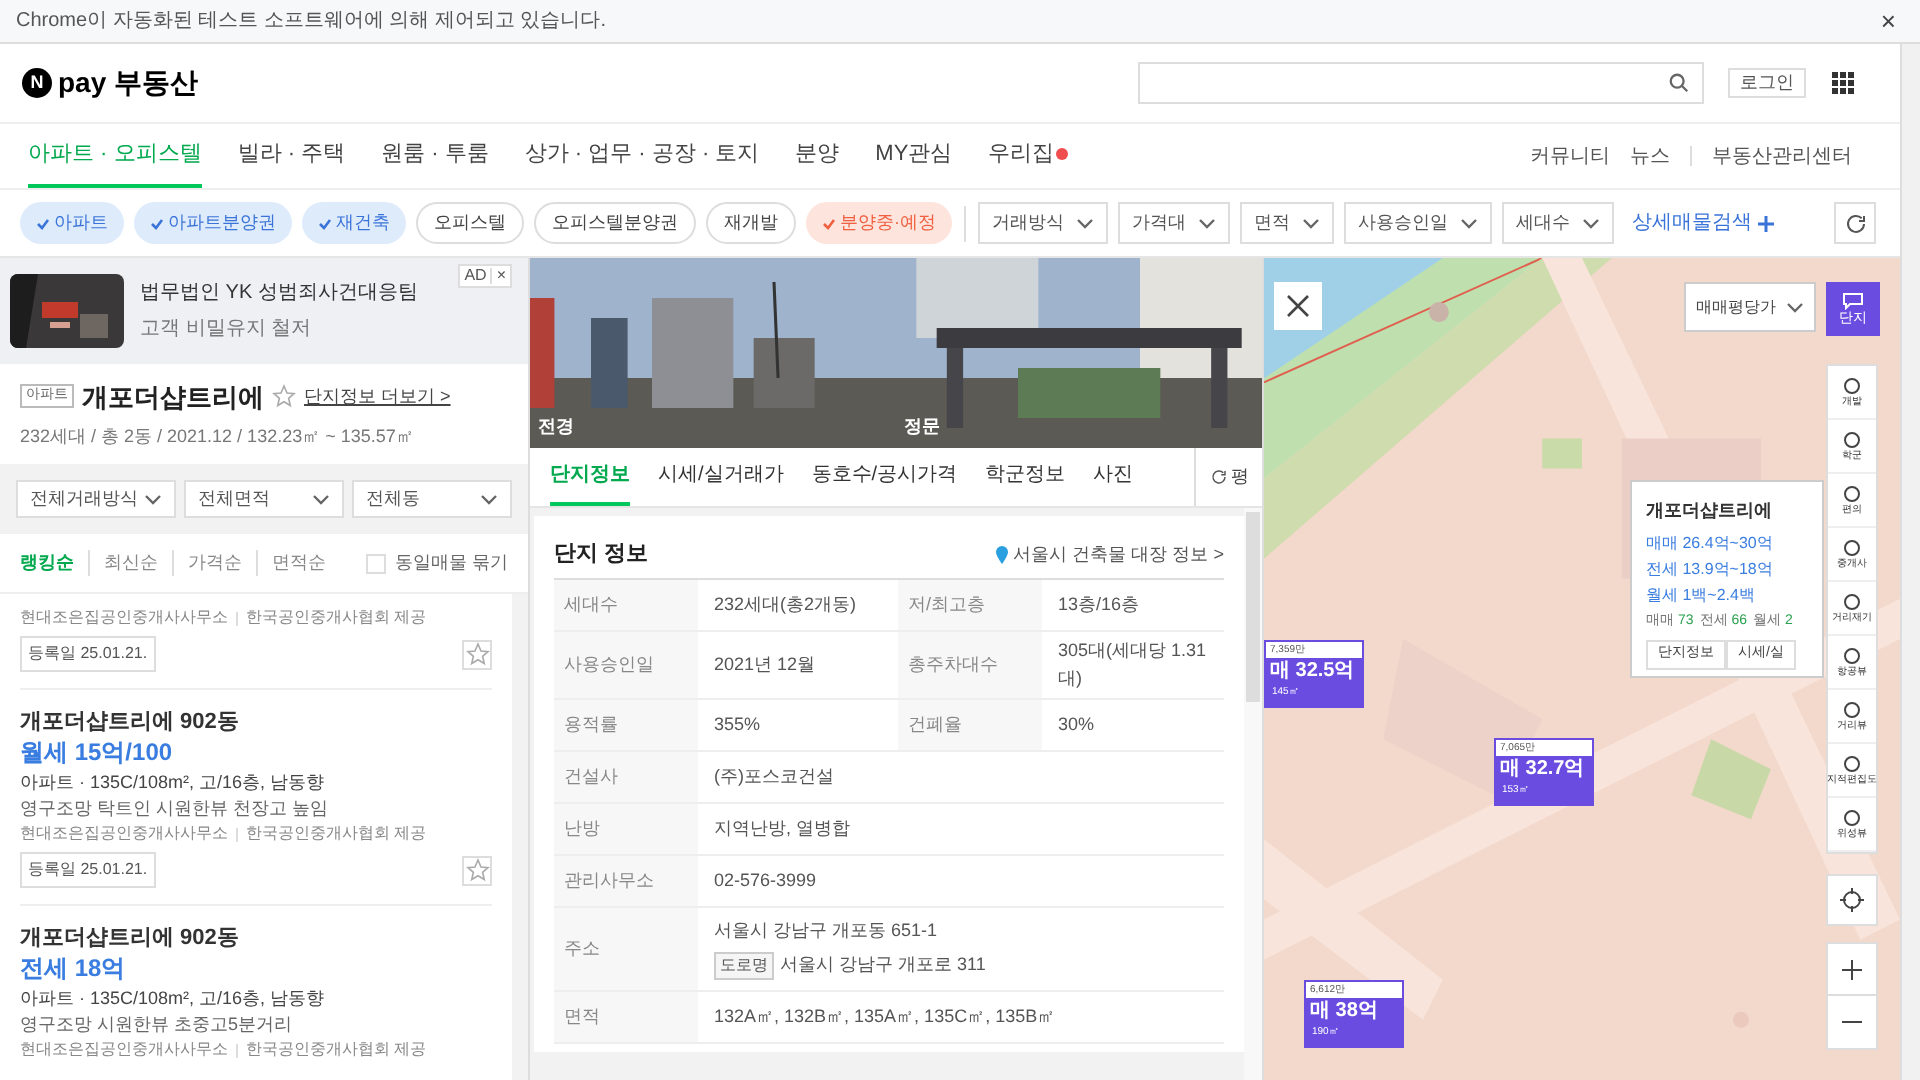  I want to click on list-filter-dropdown: 전체면적, so click(264, 499).